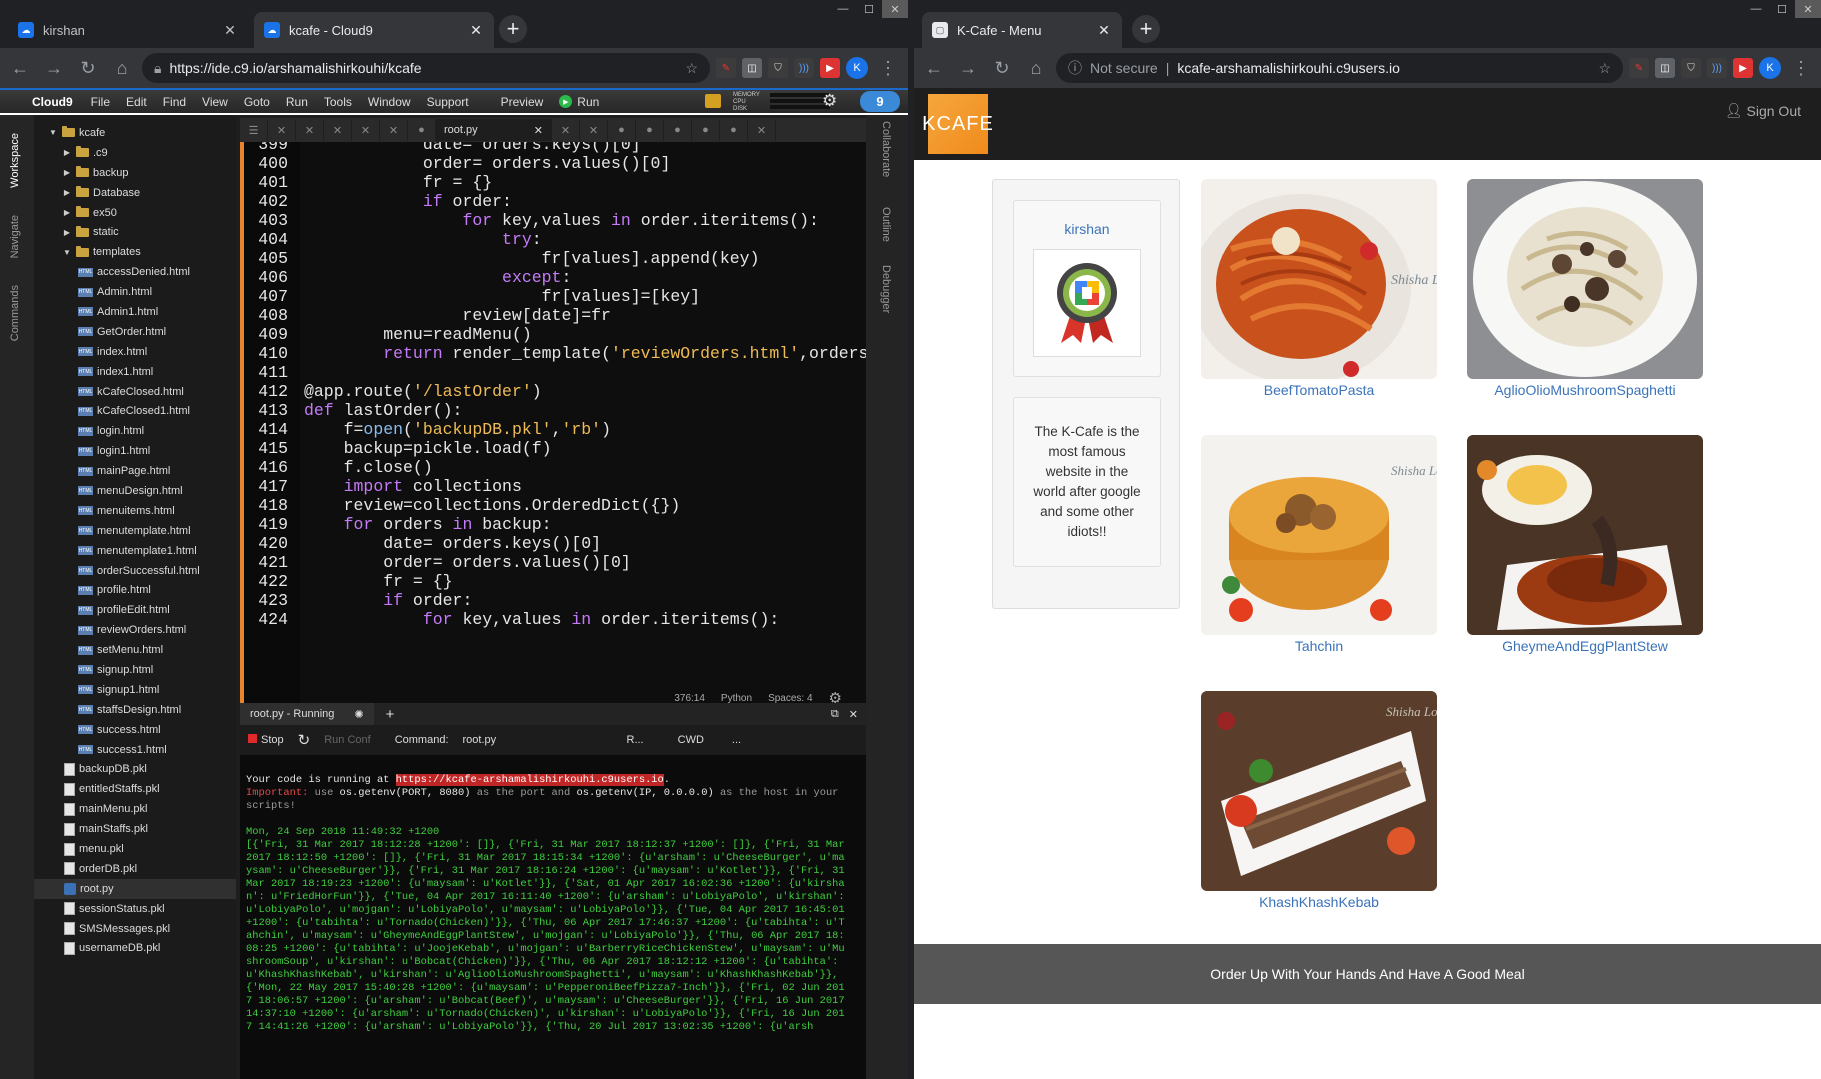 The width and height of the screenshot is (1821, 1079). What do you see at coordinates (1319, 535) in the screenshot?
I see `tahchin-image: Shisha Lounge` at bounding box center [1319, 535].